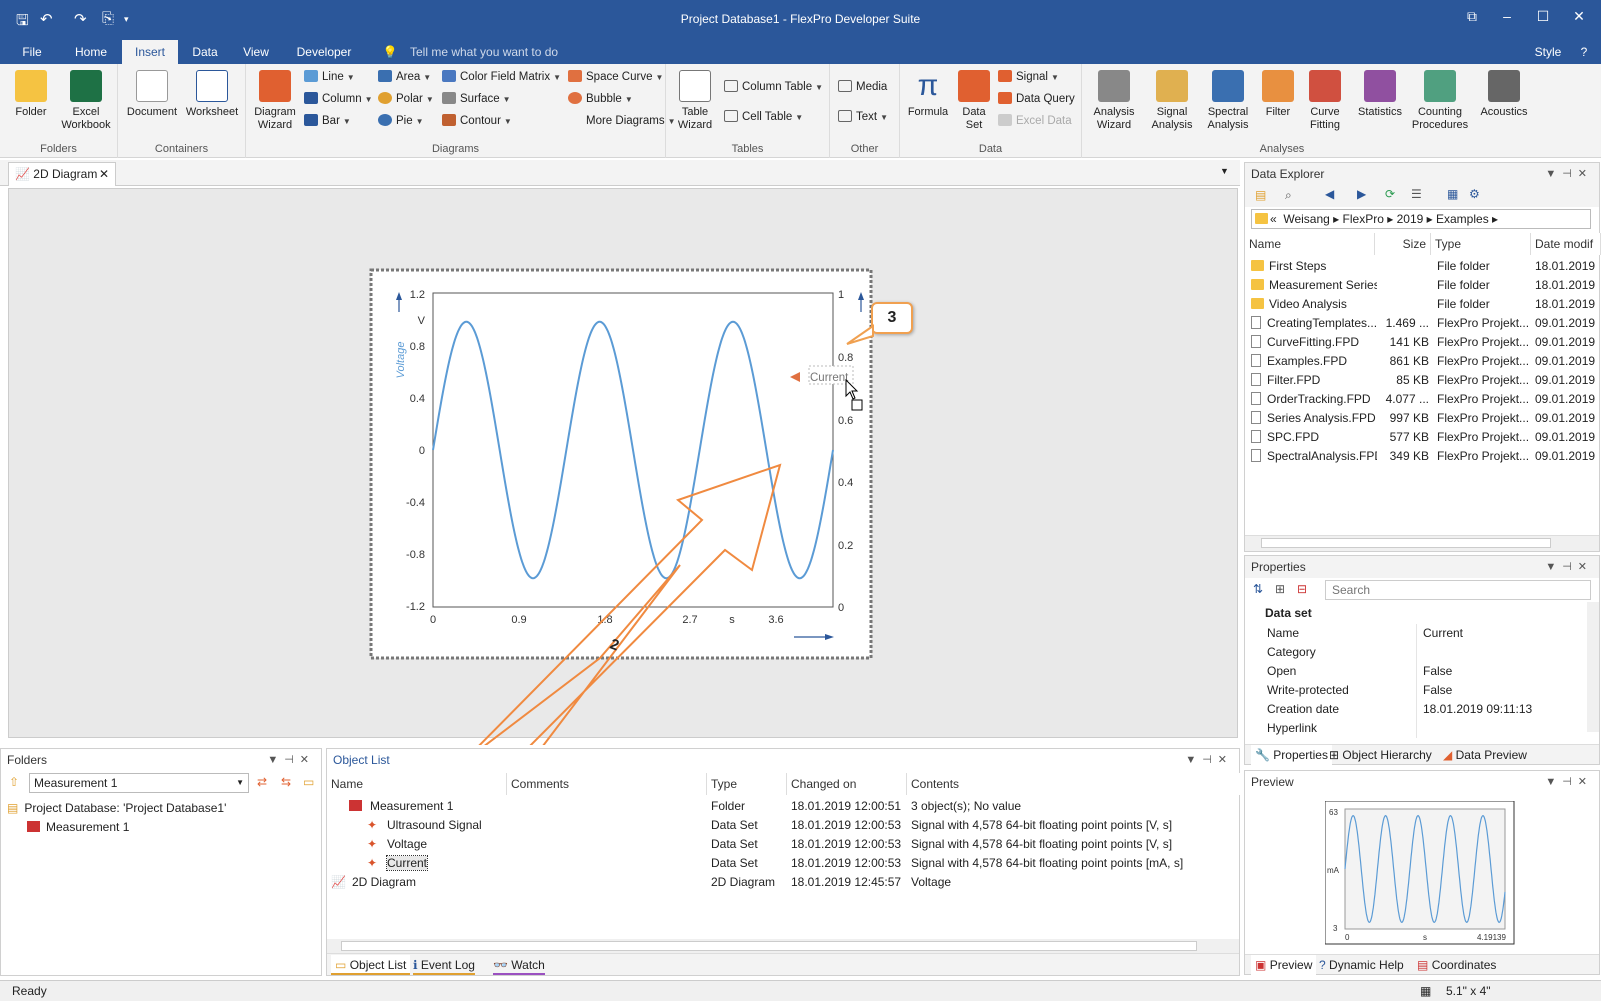 This screenshot has height=1001, width=1601. Describe the element at coordinates (1278, 94) in the screenshot. I see `filter-button: Filter` at that location.